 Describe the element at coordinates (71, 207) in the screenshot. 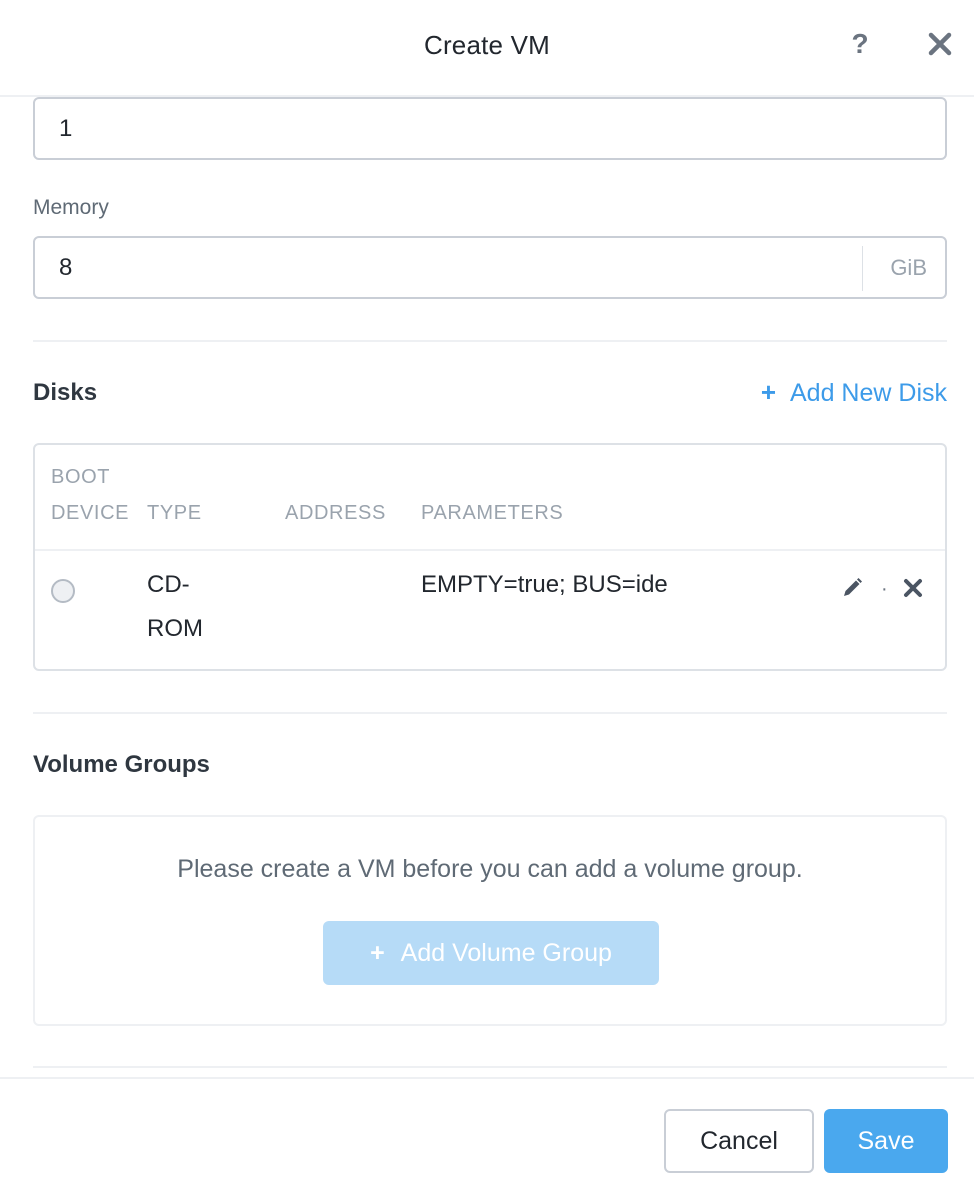

I see `memory-label: Memory` at that location.